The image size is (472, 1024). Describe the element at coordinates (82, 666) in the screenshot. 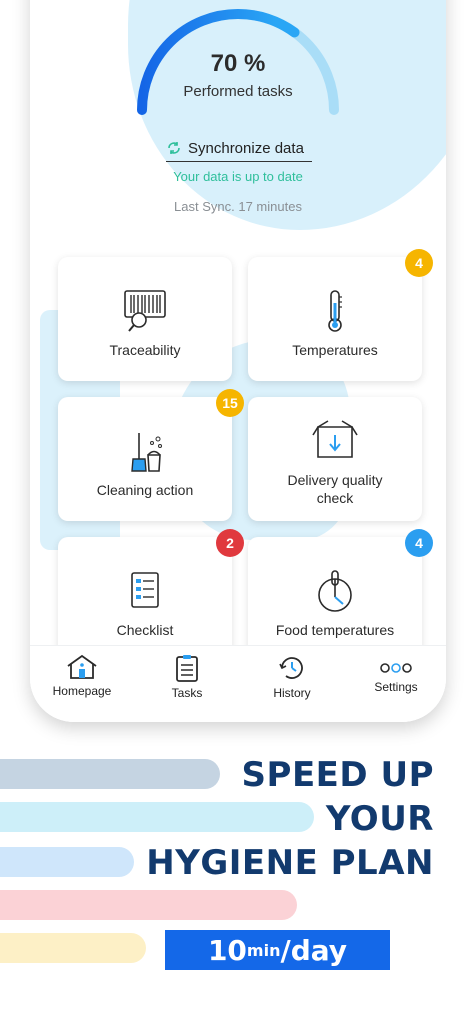

I see `home-icon` at that location.